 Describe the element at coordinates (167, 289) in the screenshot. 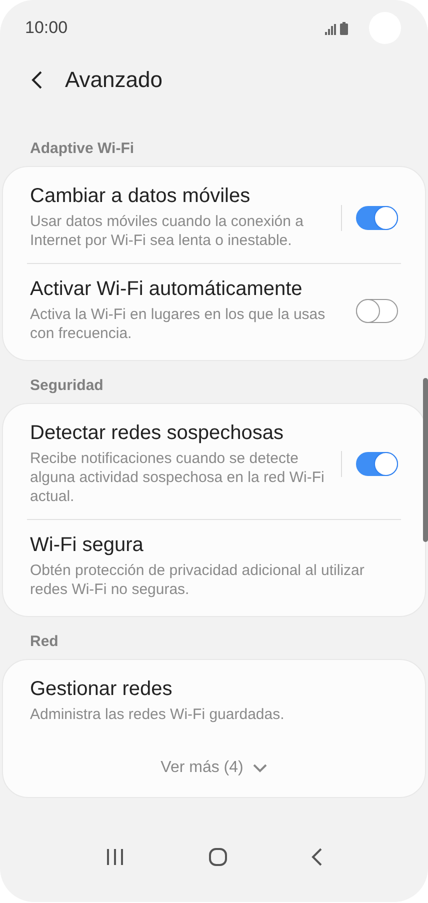

I see `item-title: Activar Wi-Fi automáticamente` at that location.